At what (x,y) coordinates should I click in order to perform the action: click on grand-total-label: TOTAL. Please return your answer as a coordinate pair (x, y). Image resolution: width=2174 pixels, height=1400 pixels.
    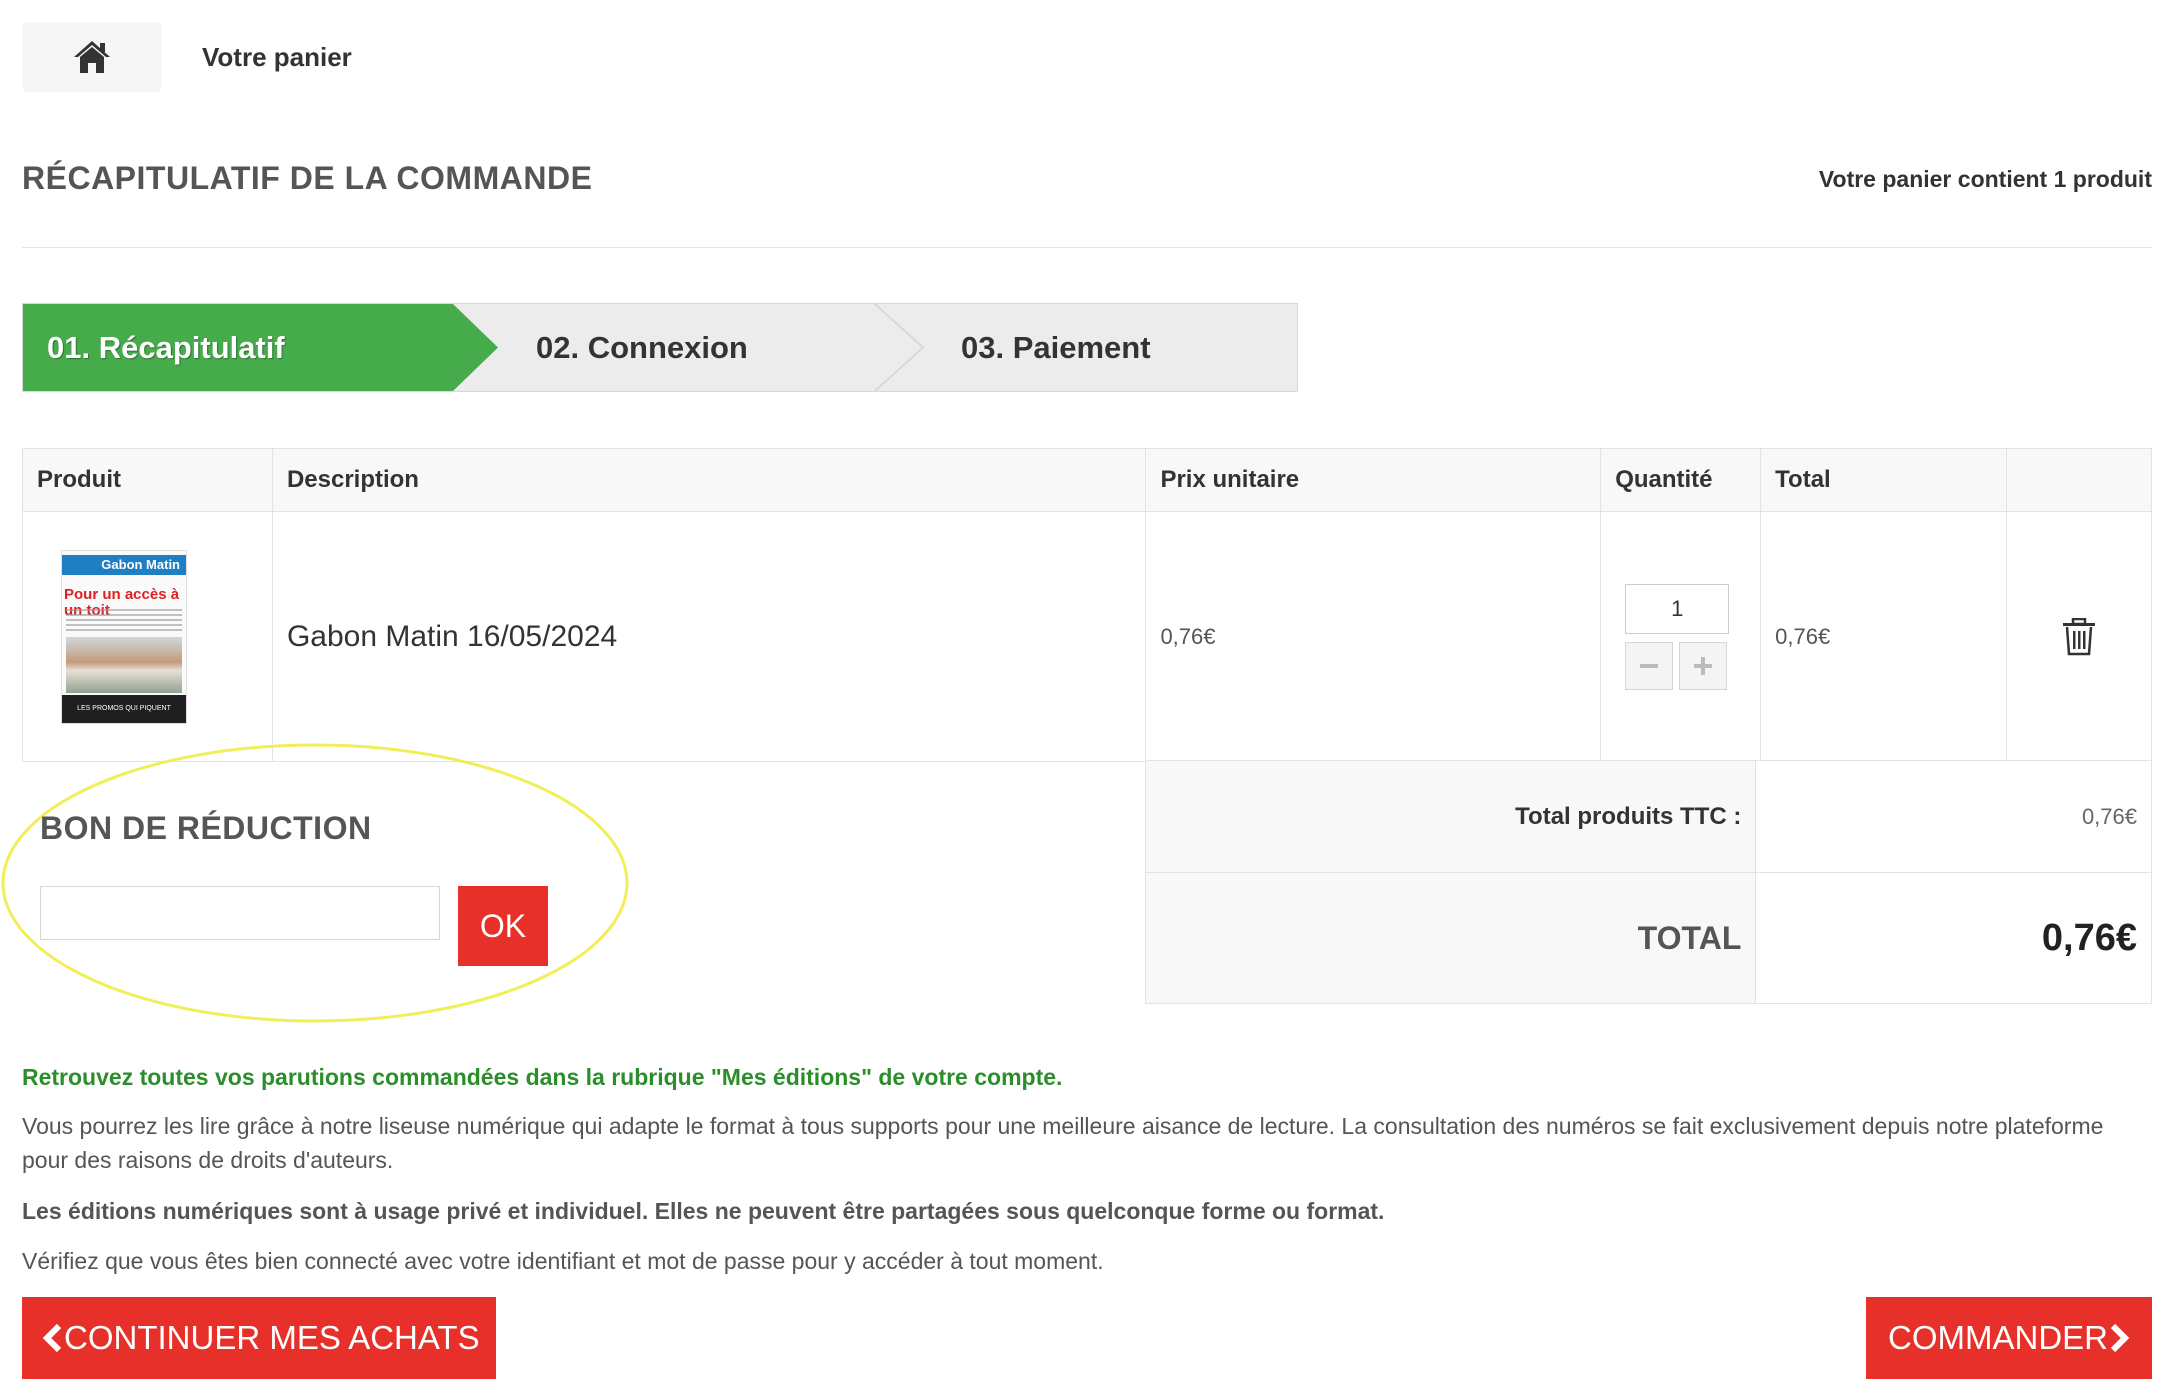
    Looking at the image, I should click on (1450, 938).